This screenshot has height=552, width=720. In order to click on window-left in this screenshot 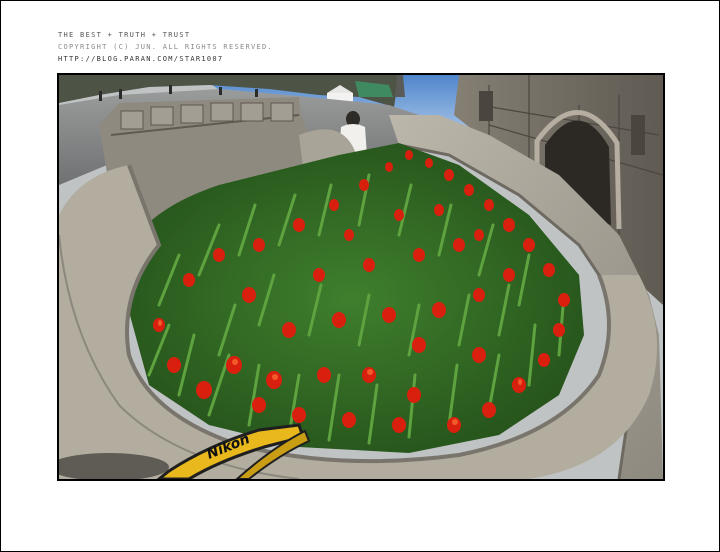, I will do `click(486, 106)`.